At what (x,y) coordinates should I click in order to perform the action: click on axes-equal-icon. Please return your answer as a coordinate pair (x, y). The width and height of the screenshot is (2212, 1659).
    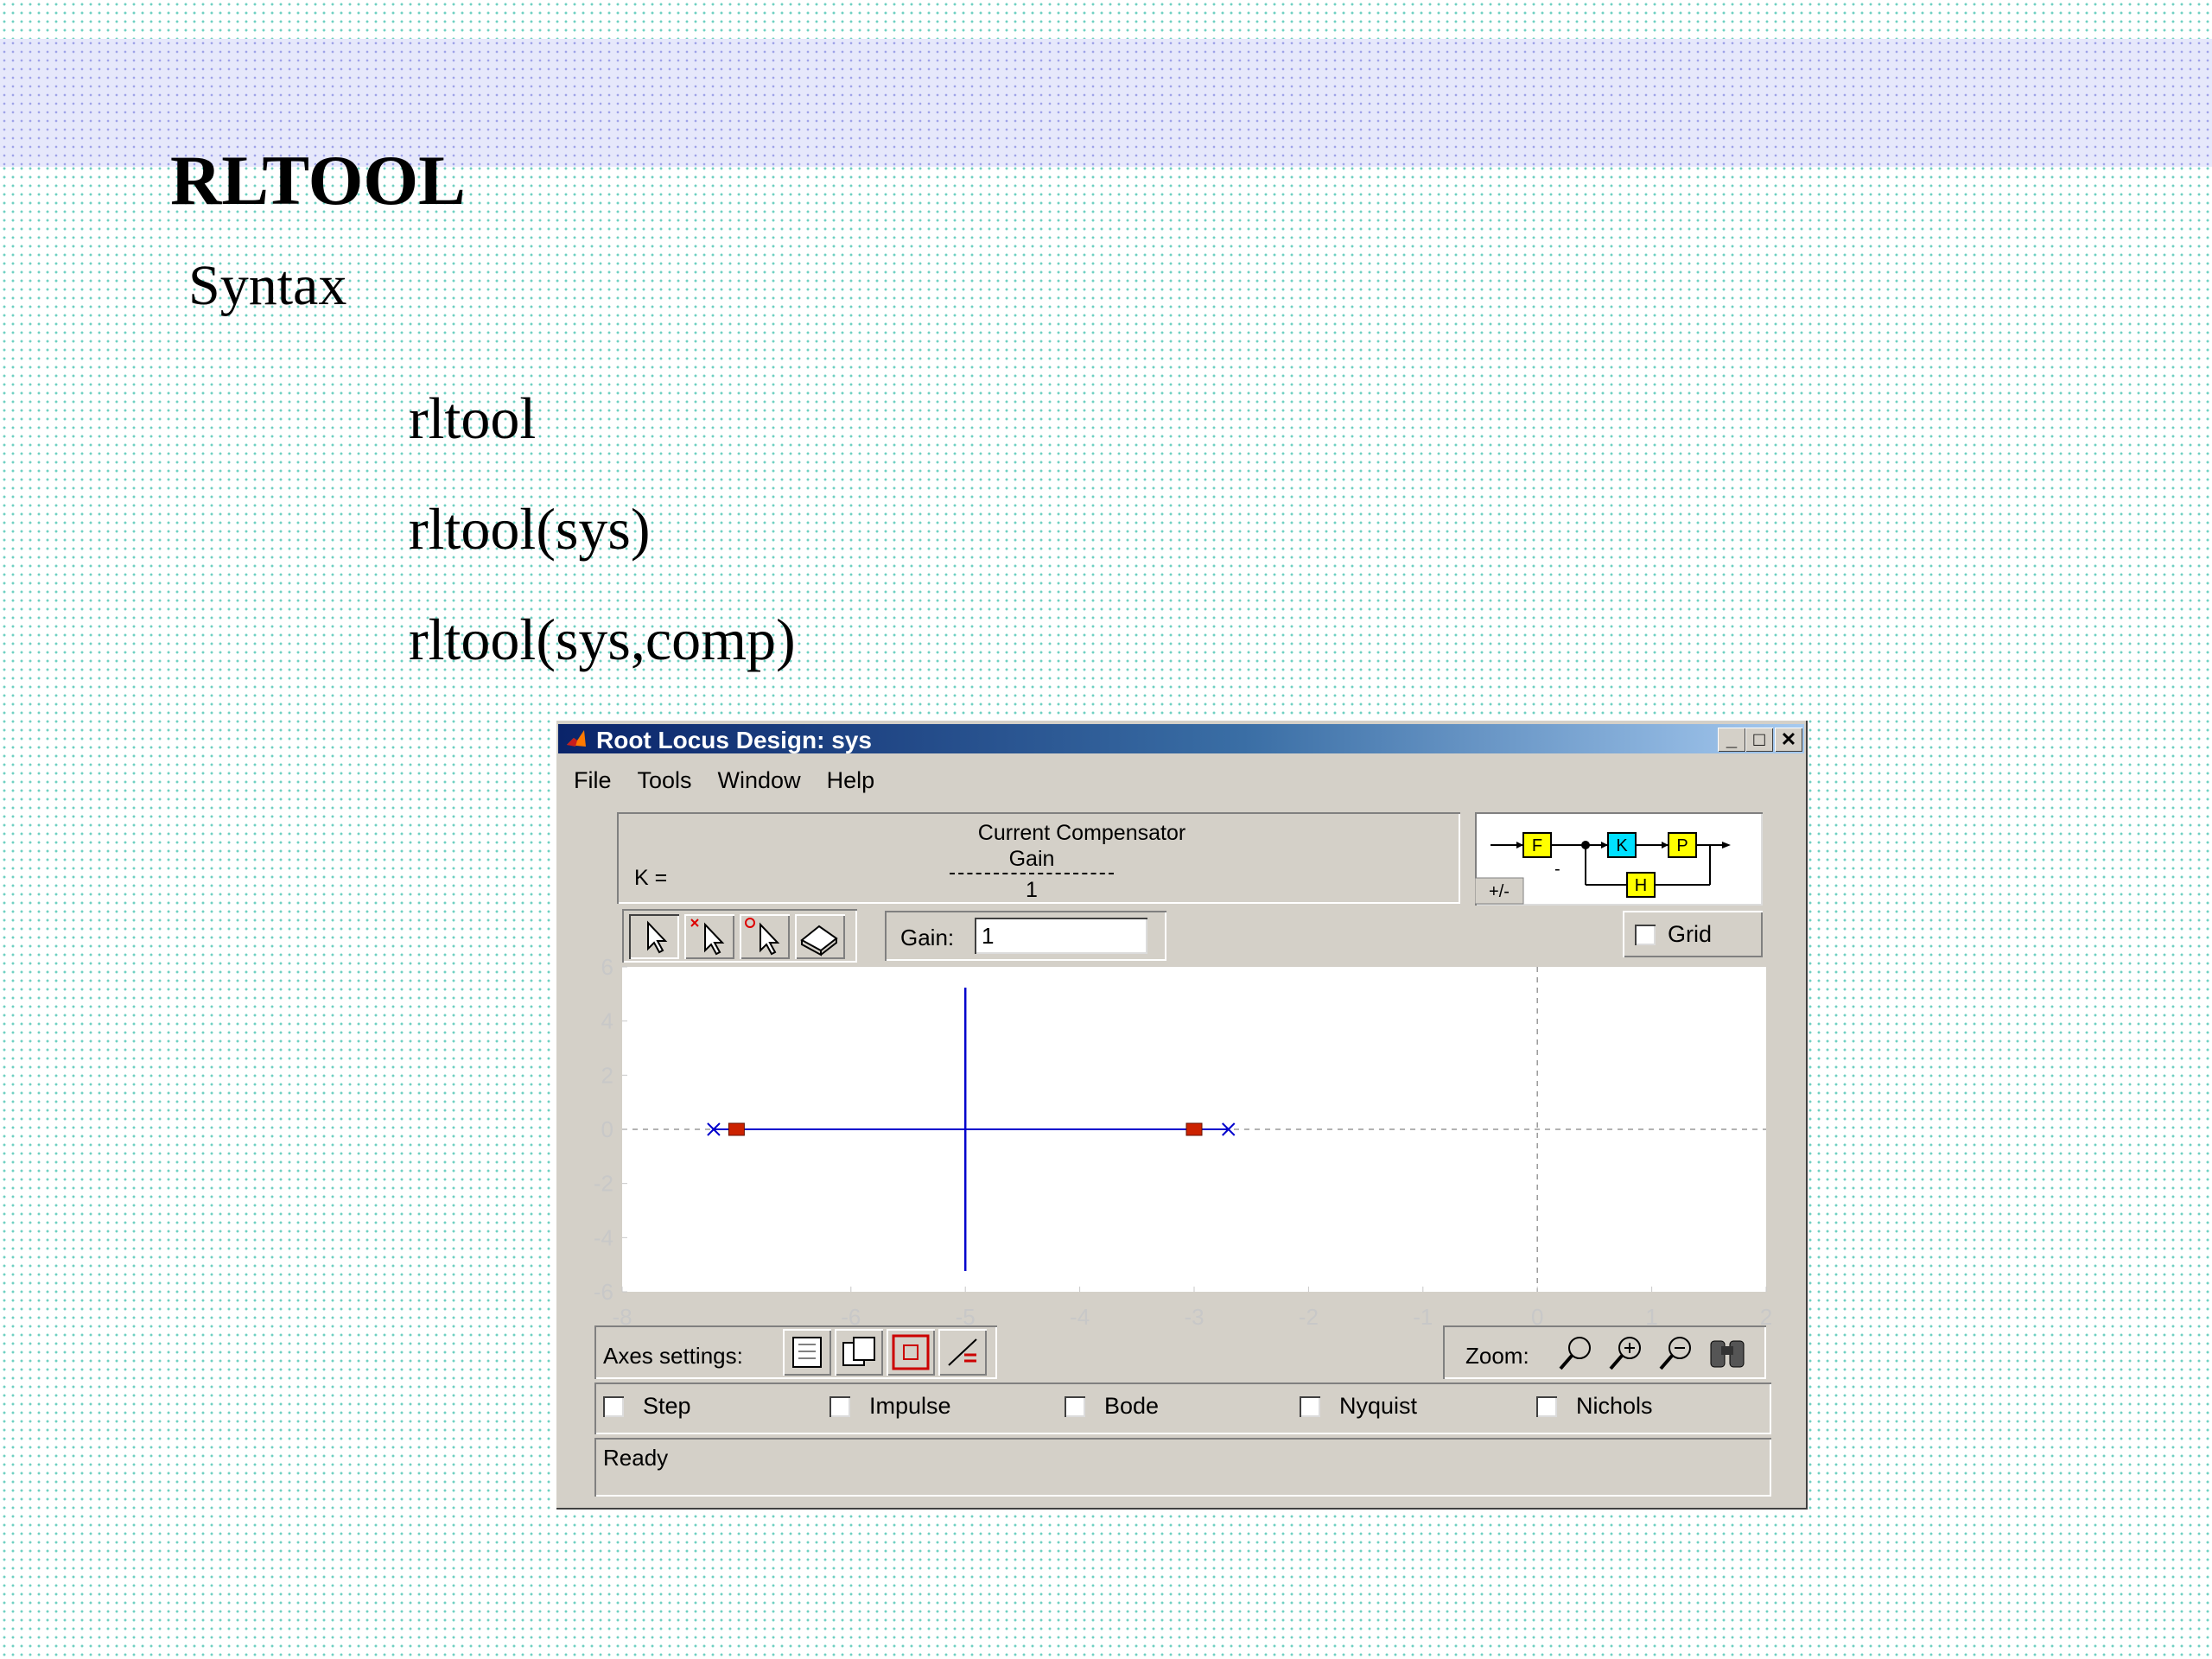
    Looking at the image, I should click on (963, 1352).